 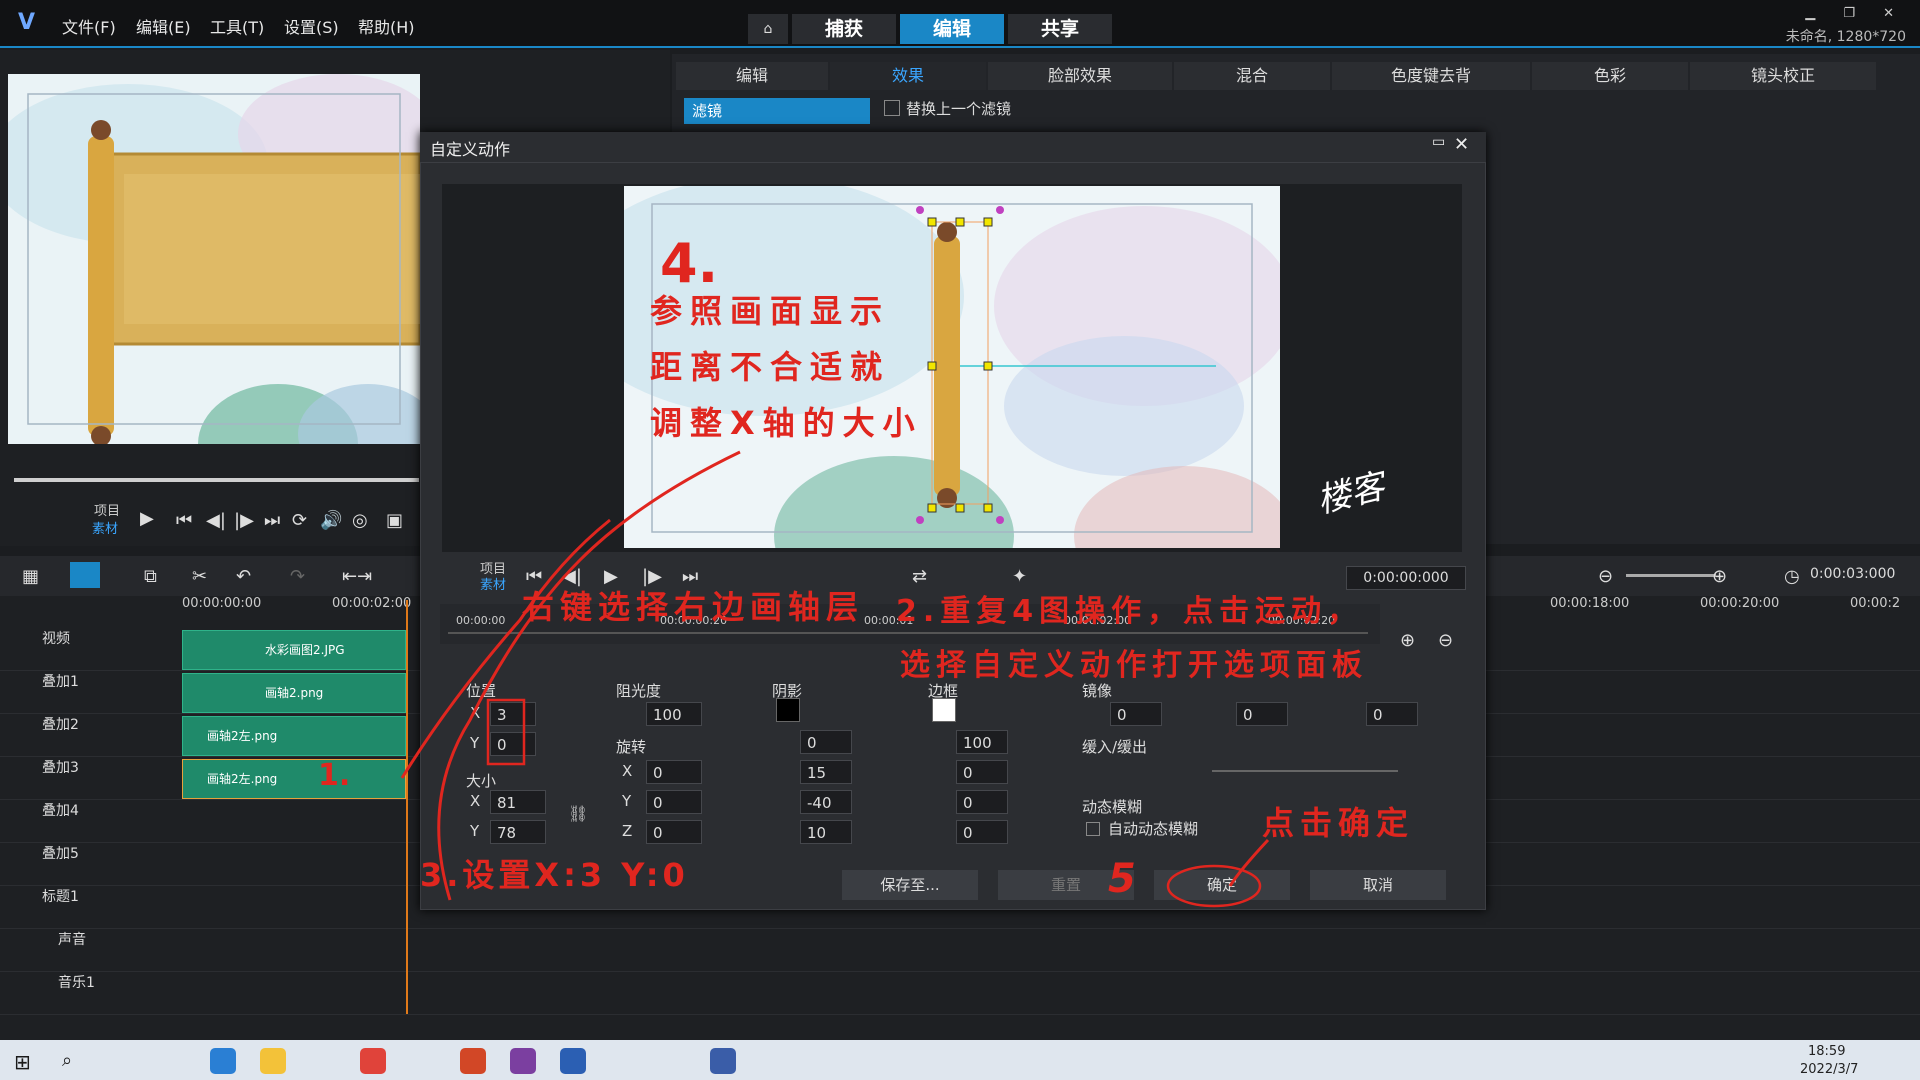 I want to click on start-icon: ⏮, so click(x=184, y=520).